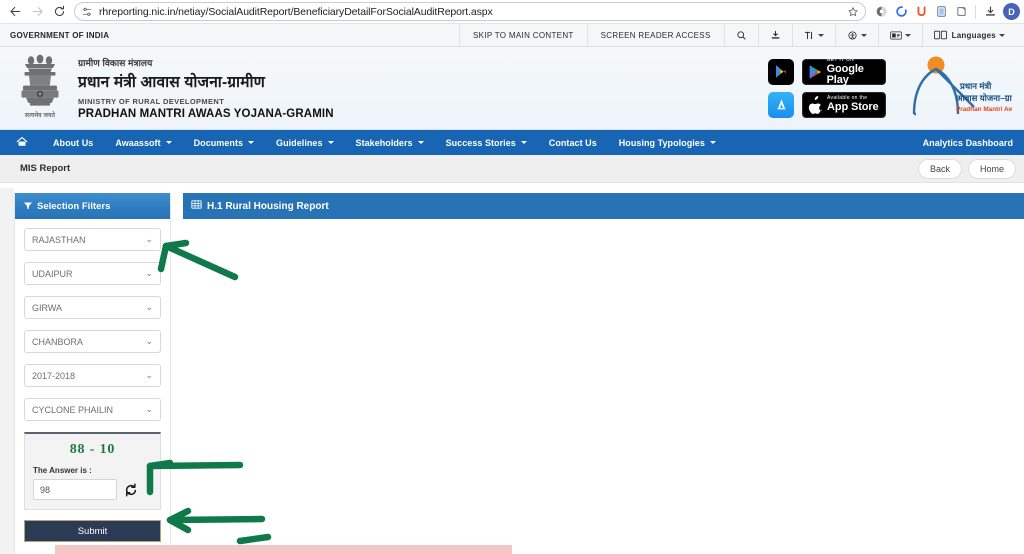  Describe the element at coordinates (59, 12) in the screenshot. I see `reload-icon` at that location.